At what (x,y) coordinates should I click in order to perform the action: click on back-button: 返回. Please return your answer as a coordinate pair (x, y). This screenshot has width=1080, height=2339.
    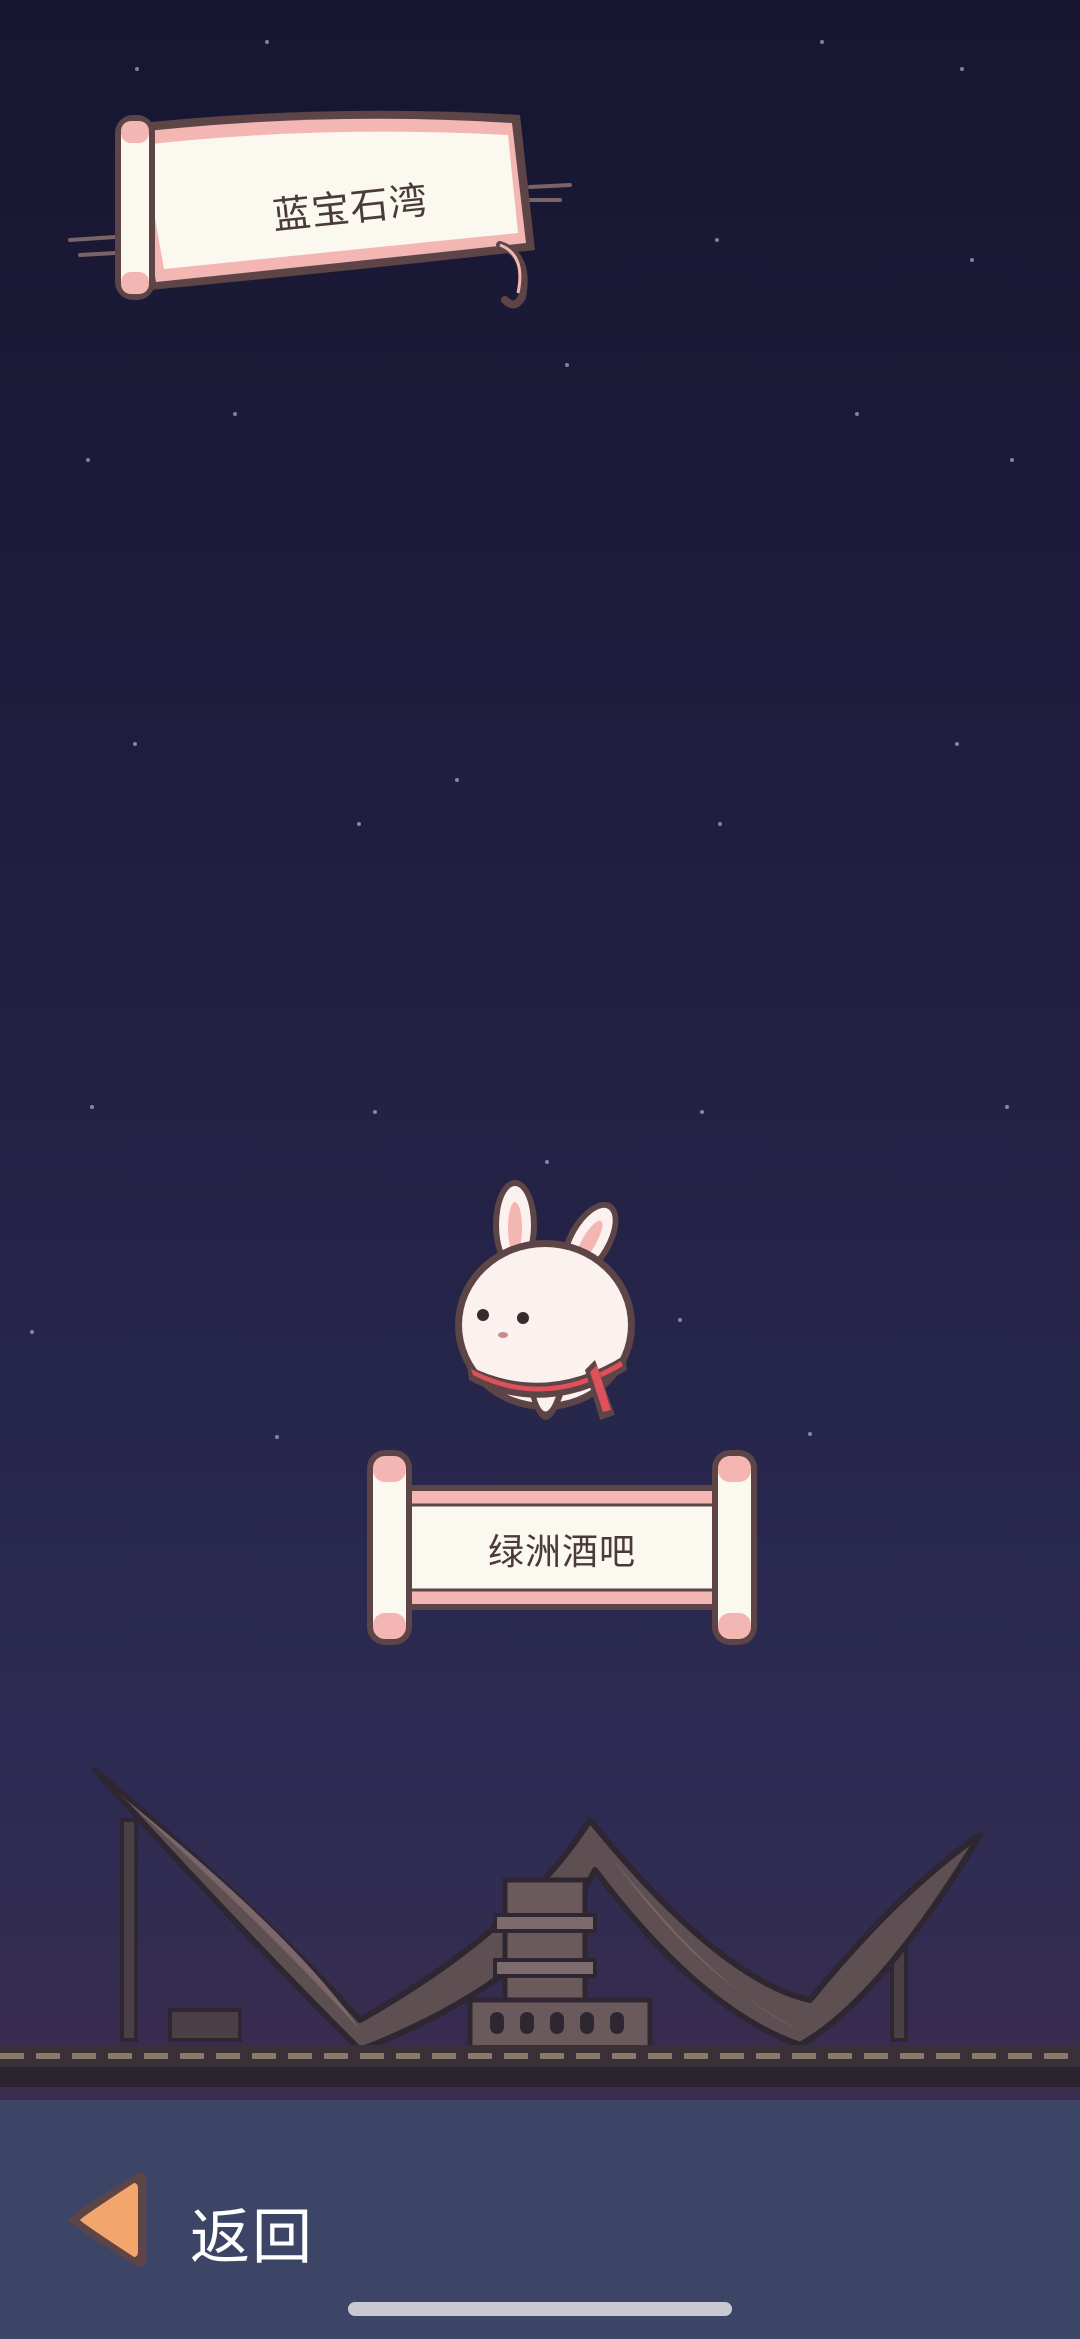
    Looking at the image, I should click on (200, 2220).